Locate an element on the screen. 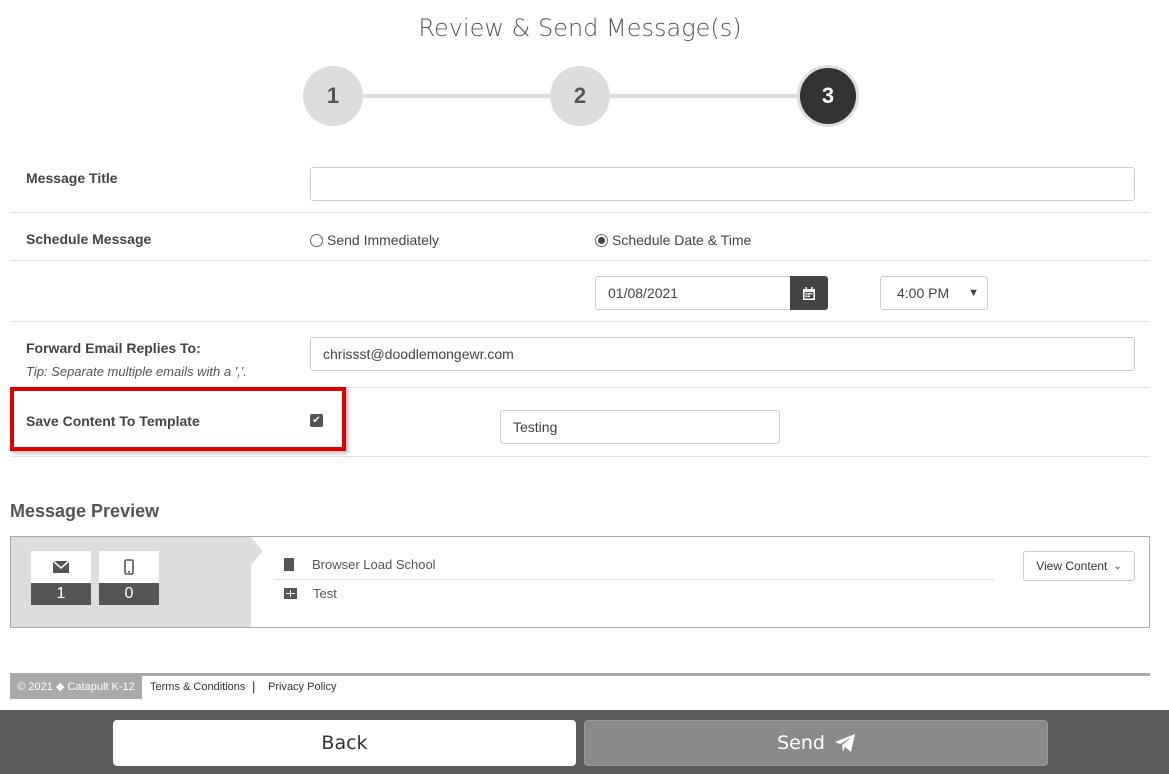 This screenshot has height=774, width=1169. checkmark-icon: ✔ is located at coordinates (316, 420).